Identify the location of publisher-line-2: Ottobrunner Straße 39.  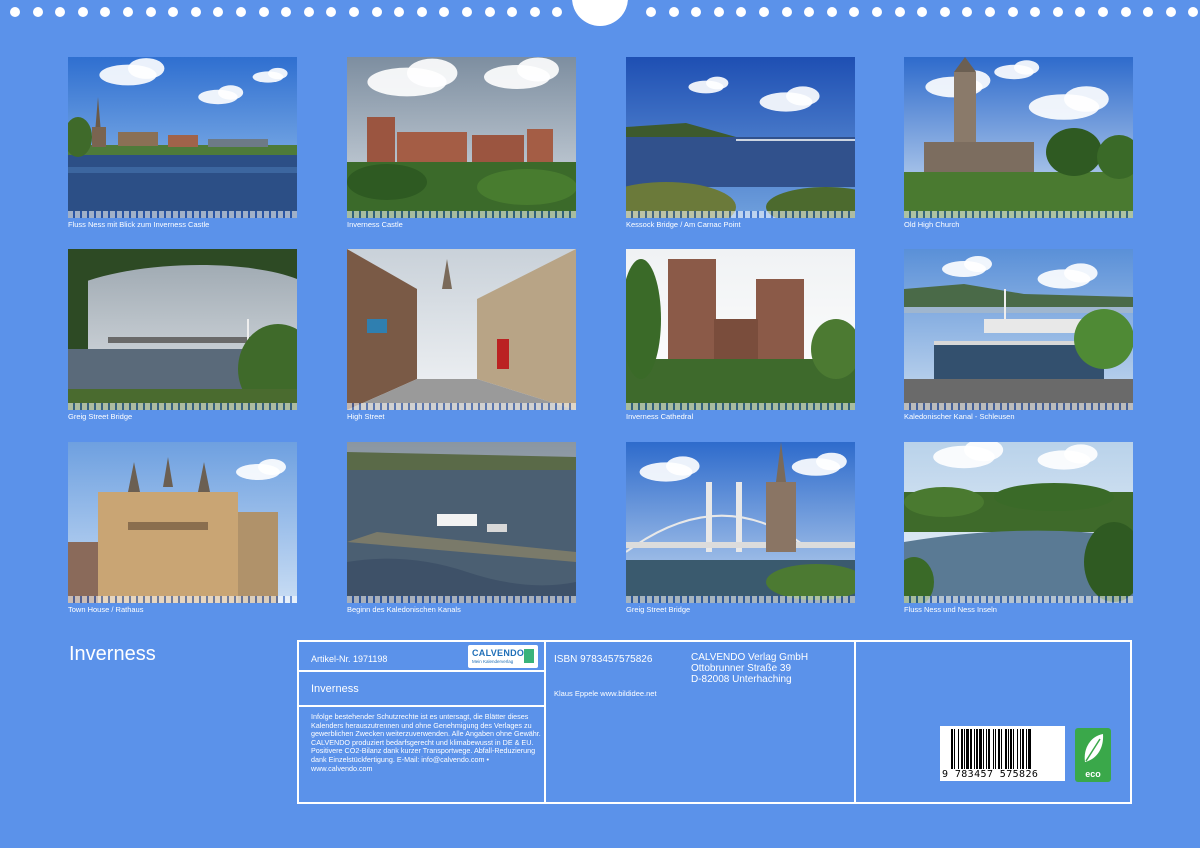
(741, 668).